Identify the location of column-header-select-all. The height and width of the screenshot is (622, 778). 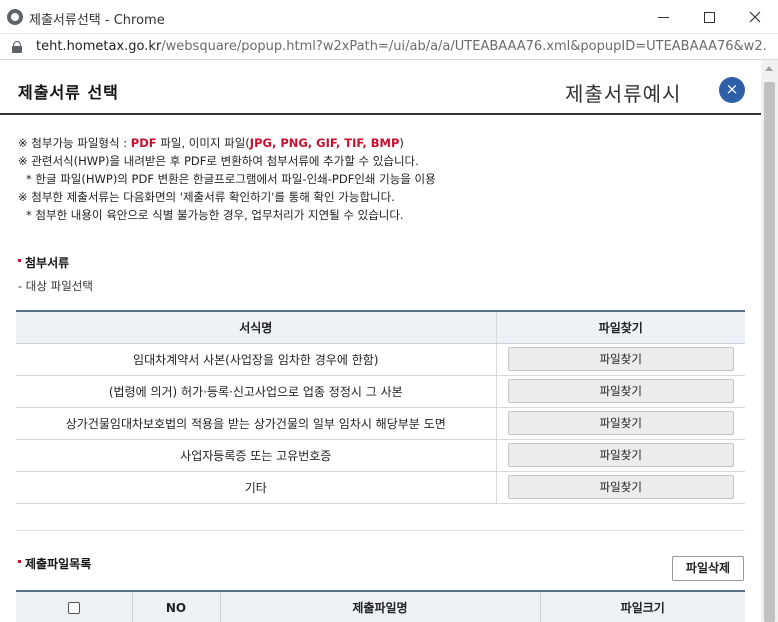
(74, 606).